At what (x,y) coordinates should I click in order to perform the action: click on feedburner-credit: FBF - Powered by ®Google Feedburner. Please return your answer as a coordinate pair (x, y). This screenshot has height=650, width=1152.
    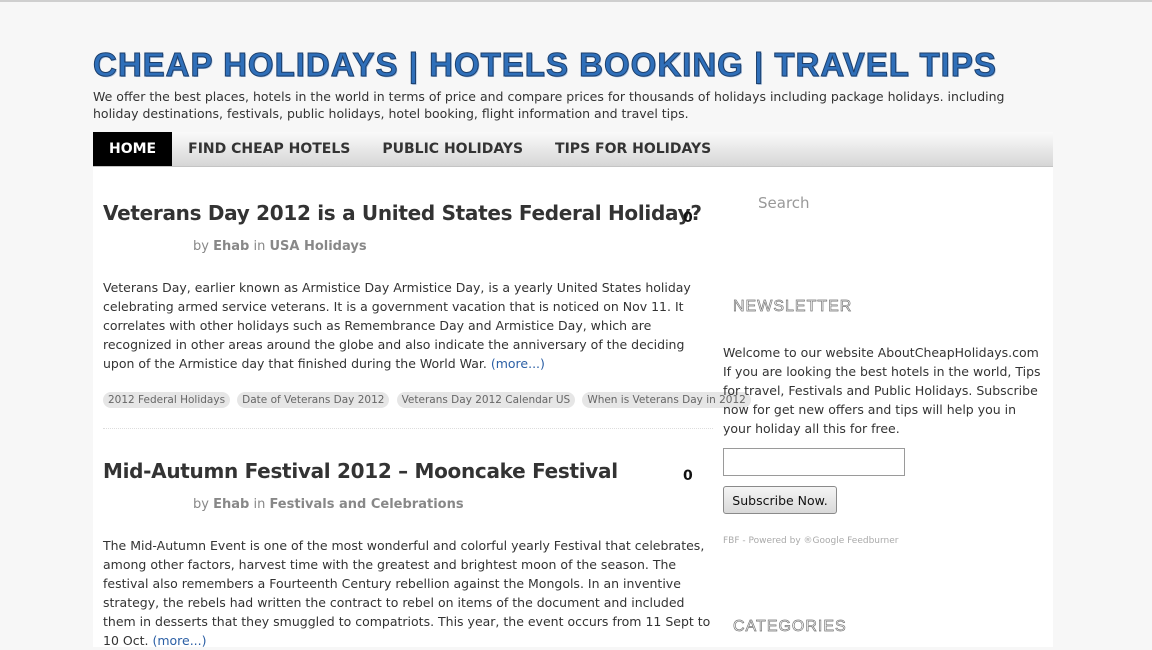
    Looking at the image, I should click on (811, 541).